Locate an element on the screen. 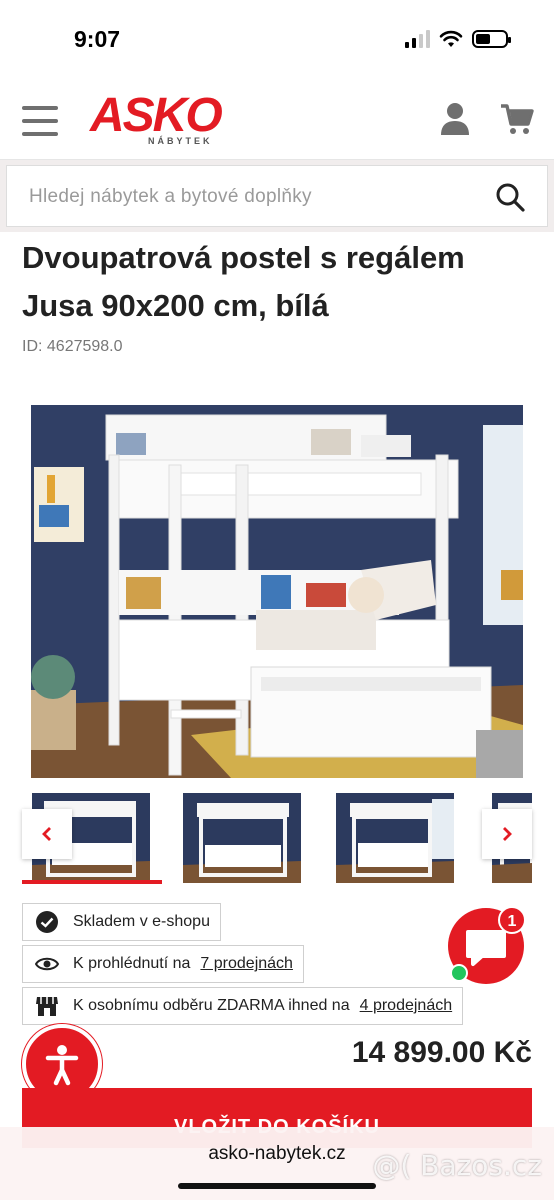 This screenshot has width=554, height=1200. chevron-left-icon is located at coordinates (46, 834).